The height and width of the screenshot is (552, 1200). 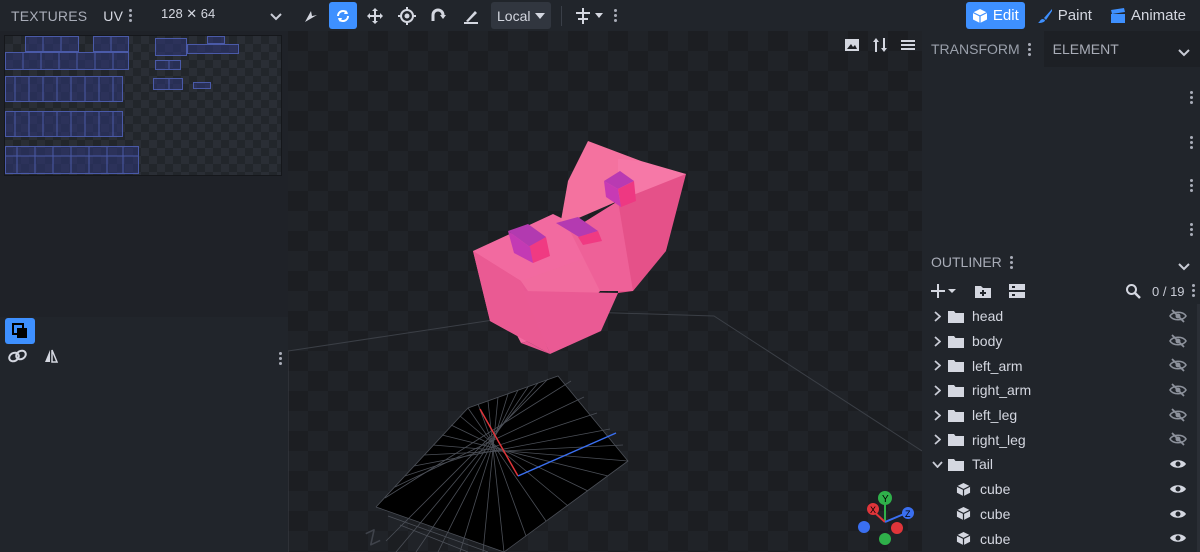 What do you see at coordinates (311, 15) in the screenshot?
I see `move-tool-icon` at bounding box center [311, 15].